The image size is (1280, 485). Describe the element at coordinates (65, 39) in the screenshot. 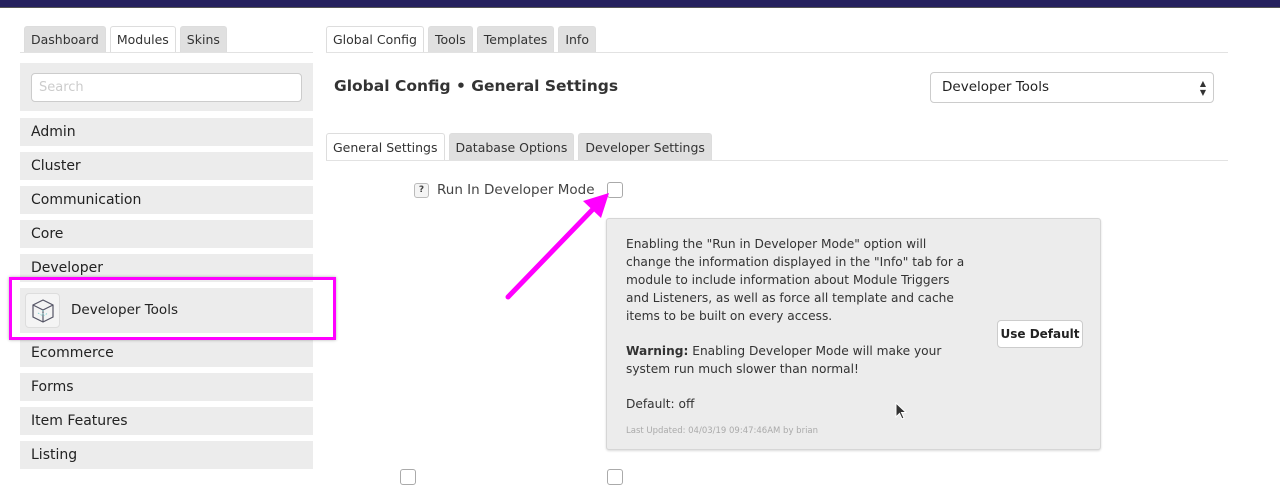

I see `tab-dashboard: Dashboard` at that location.